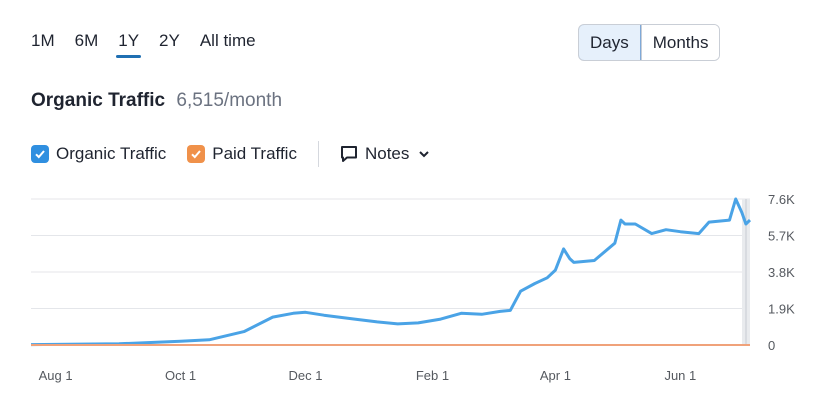 The image size is (828, 414). What do you see at coordinates (306, 375) in the screenshot?
I see `x-tick-label: Dec 1` at bounding box center [306, 375].